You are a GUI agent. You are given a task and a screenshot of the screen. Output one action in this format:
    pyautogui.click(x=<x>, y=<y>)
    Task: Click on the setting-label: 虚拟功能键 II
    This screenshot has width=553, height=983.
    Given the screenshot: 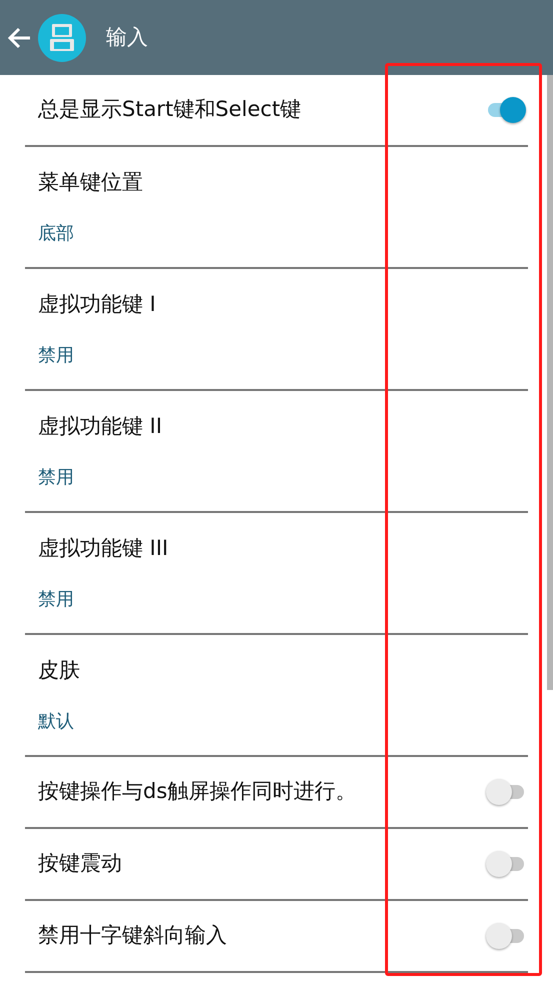 What is the action you would take?
    pyautogui.click(x=101, y=426)
    